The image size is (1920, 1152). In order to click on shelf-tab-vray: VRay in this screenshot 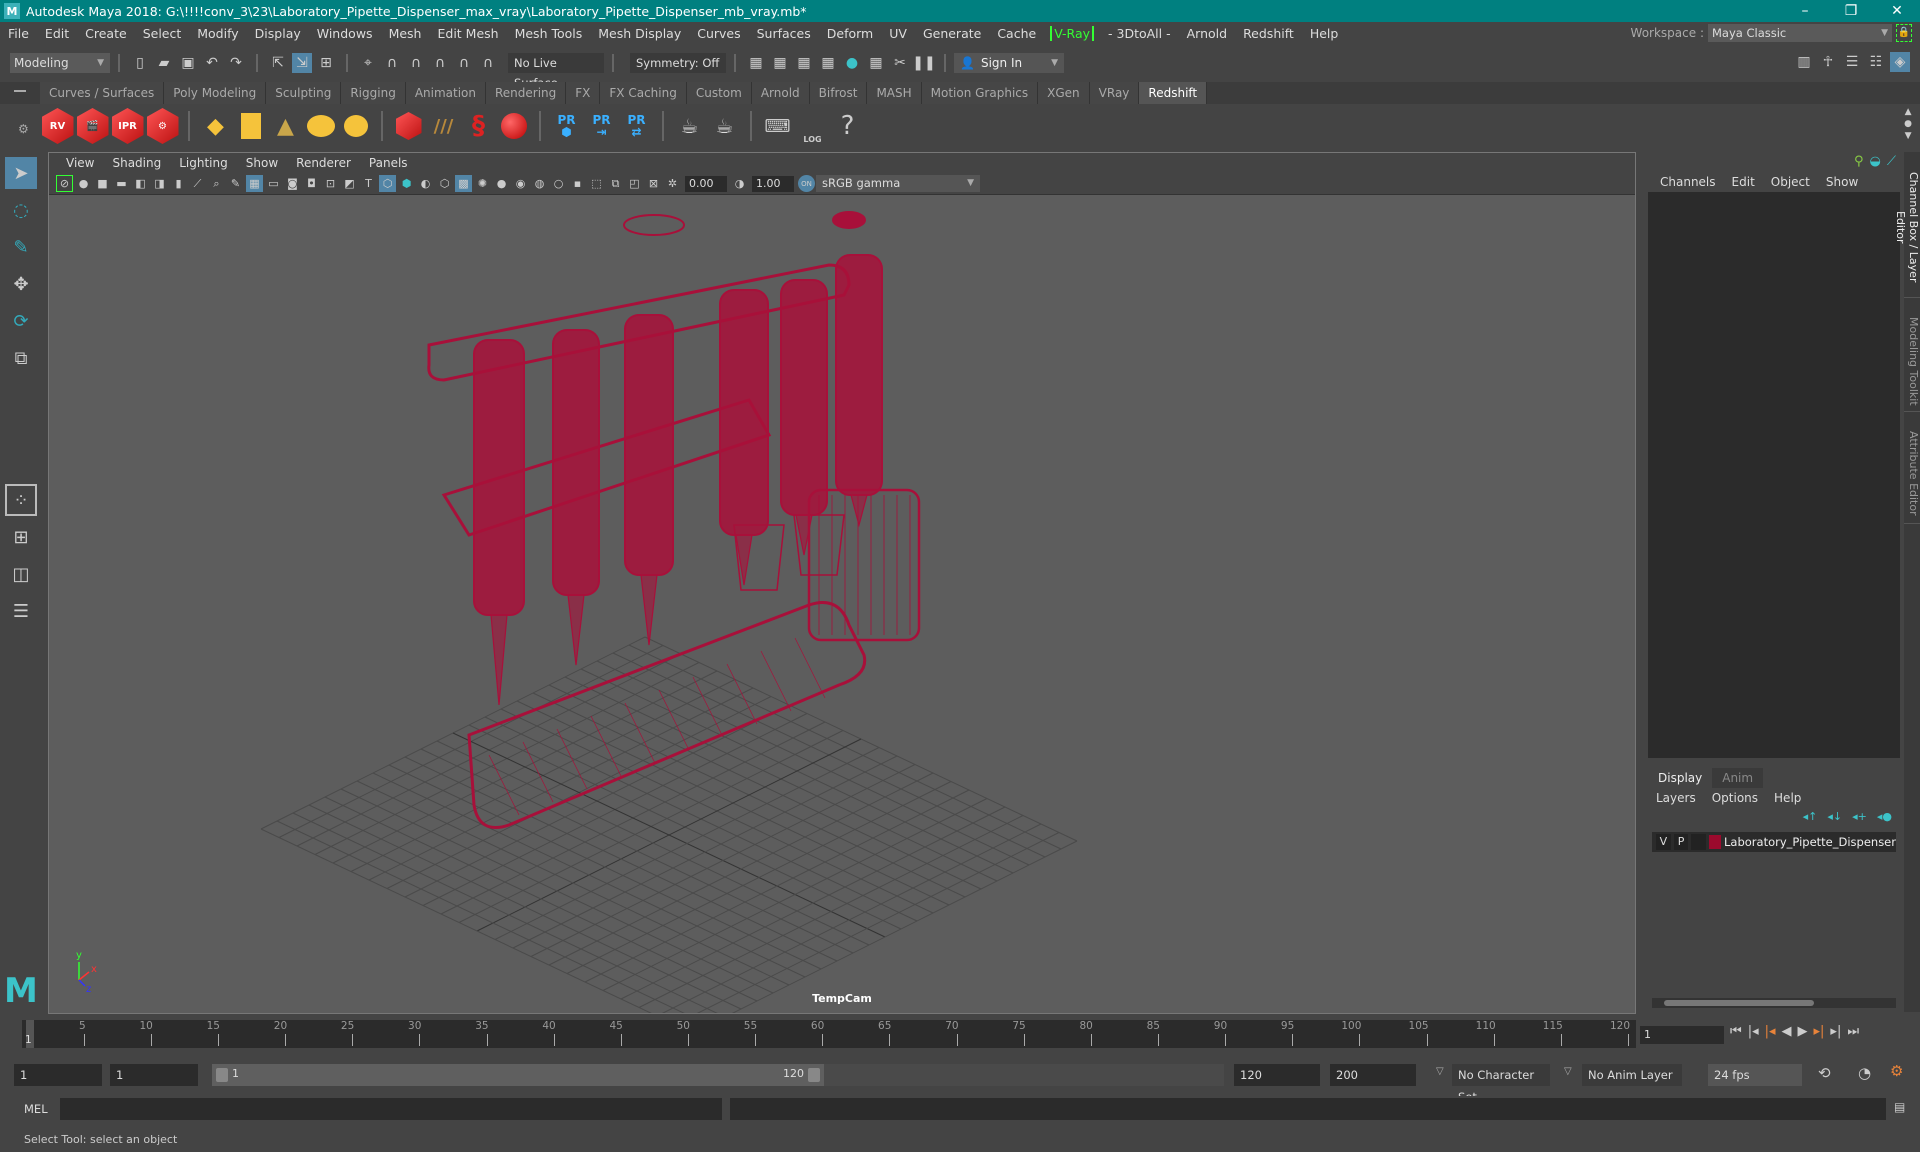, I will do `click(1114, 93)`.